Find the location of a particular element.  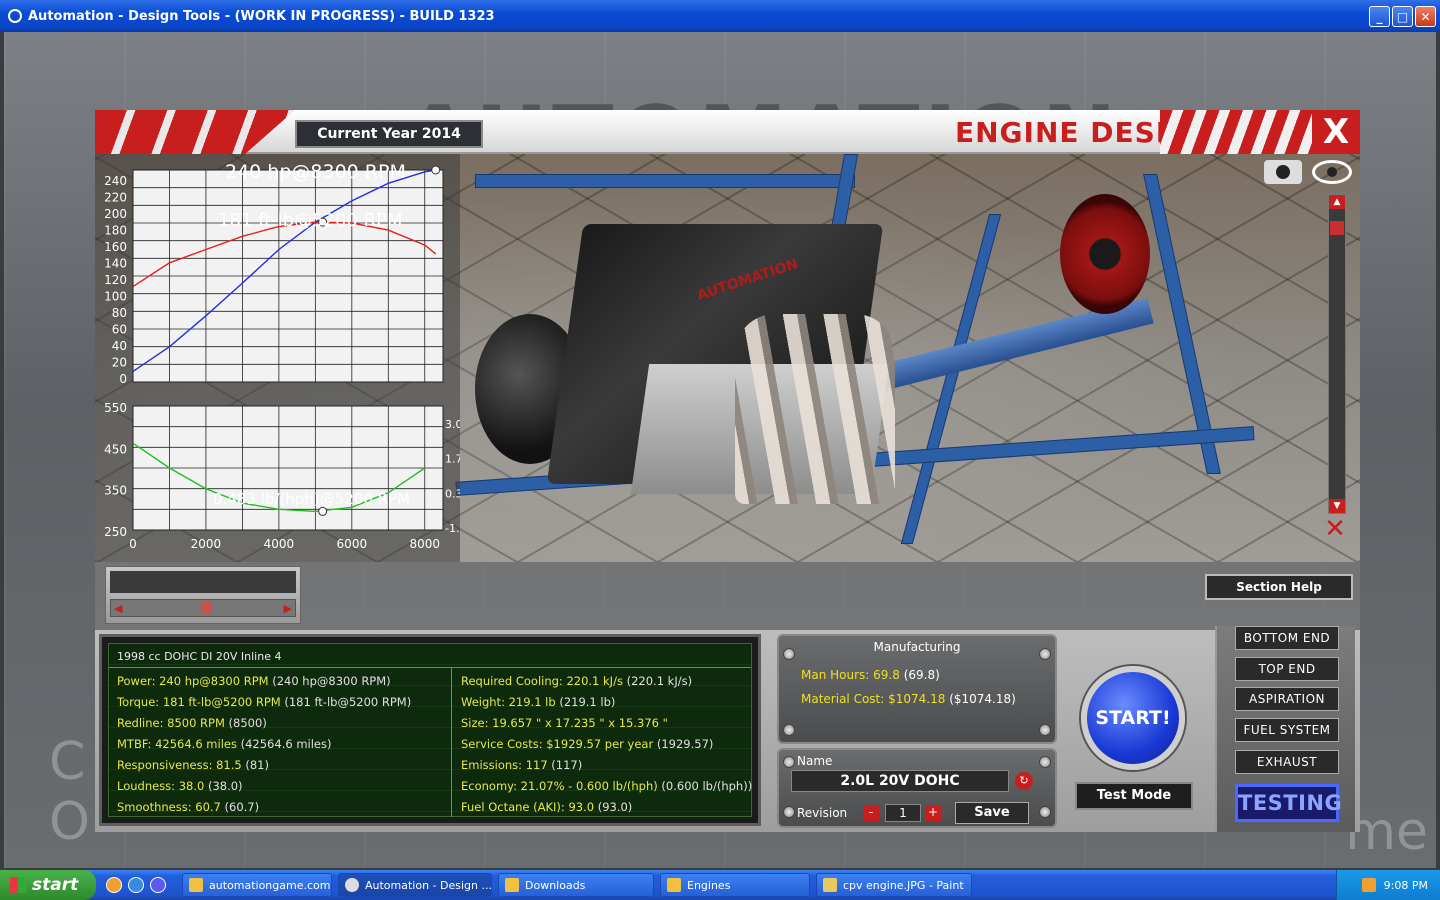

power-peak-label: 240 hp@8300 RPM is located at coordinates (315, 172).